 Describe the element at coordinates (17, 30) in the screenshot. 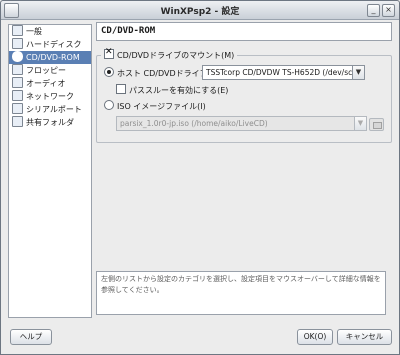

I see `settings-icon` at that location.